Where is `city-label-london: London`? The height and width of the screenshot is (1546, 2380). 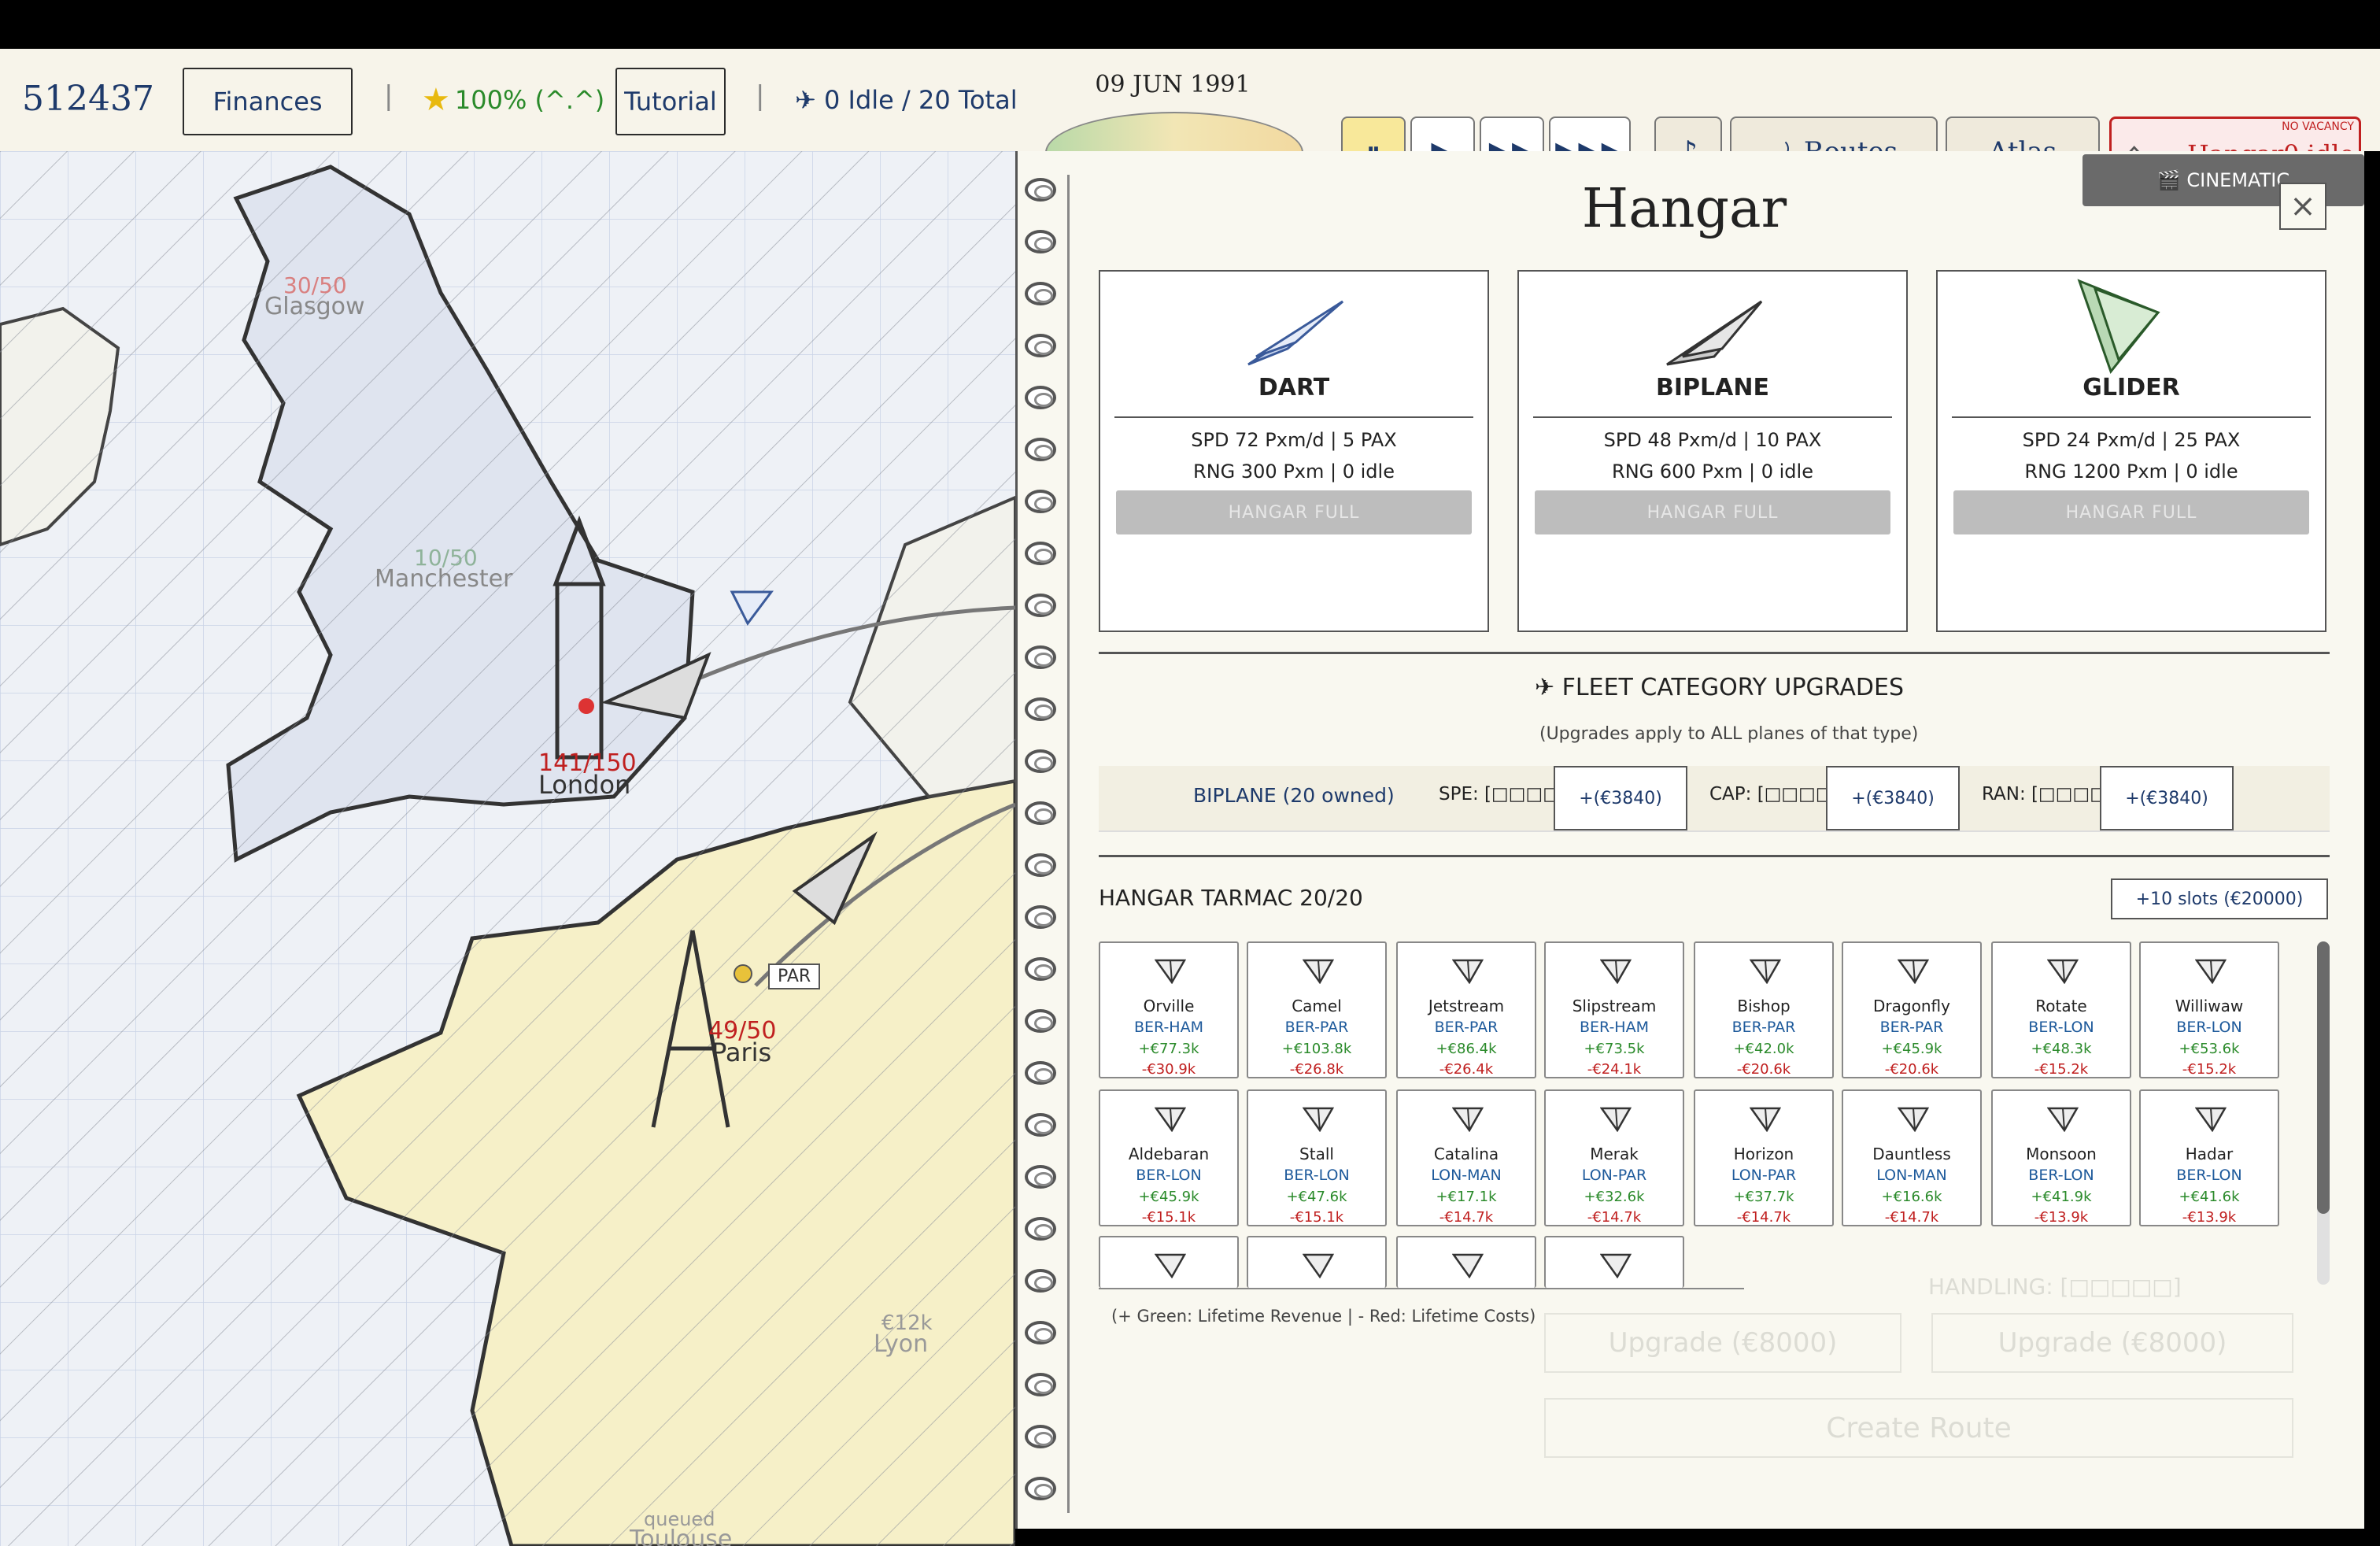
city-label-london: London is located at coordinates (584, 785).